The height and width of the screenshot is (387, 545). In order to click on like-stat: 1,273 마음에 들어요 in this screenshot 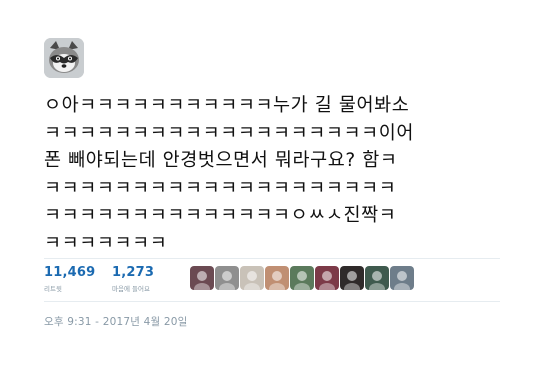, I will do `click(133, 279)`.